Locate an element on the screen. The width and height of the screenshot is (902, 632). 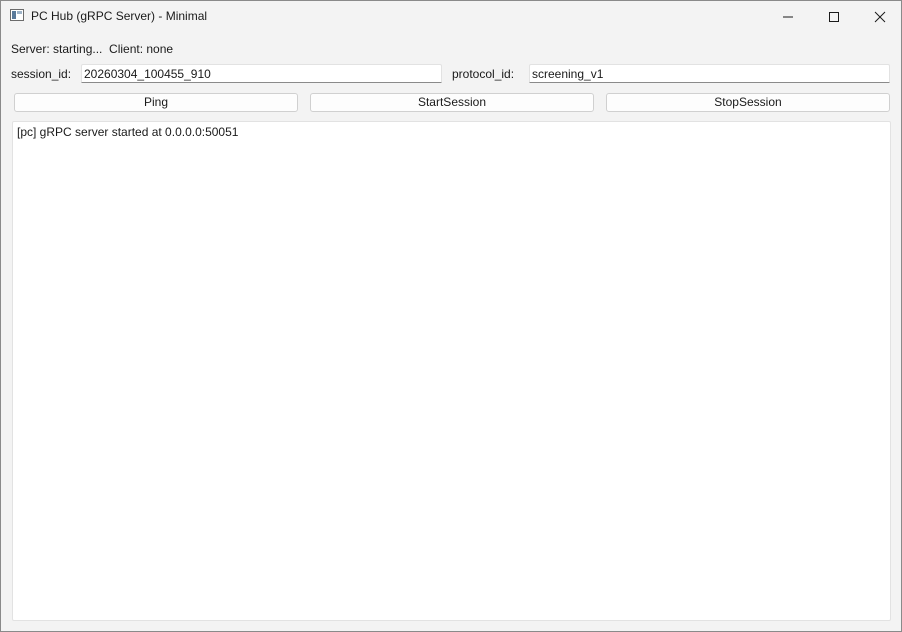
minimize-icon is located at coordinates (788, 17).